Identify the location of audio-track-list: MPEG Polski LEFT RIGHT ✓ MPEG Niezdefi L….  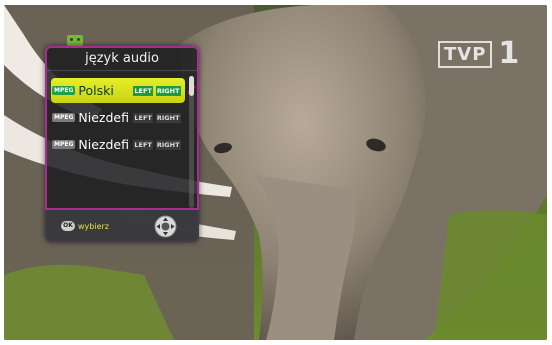
(125, 118).